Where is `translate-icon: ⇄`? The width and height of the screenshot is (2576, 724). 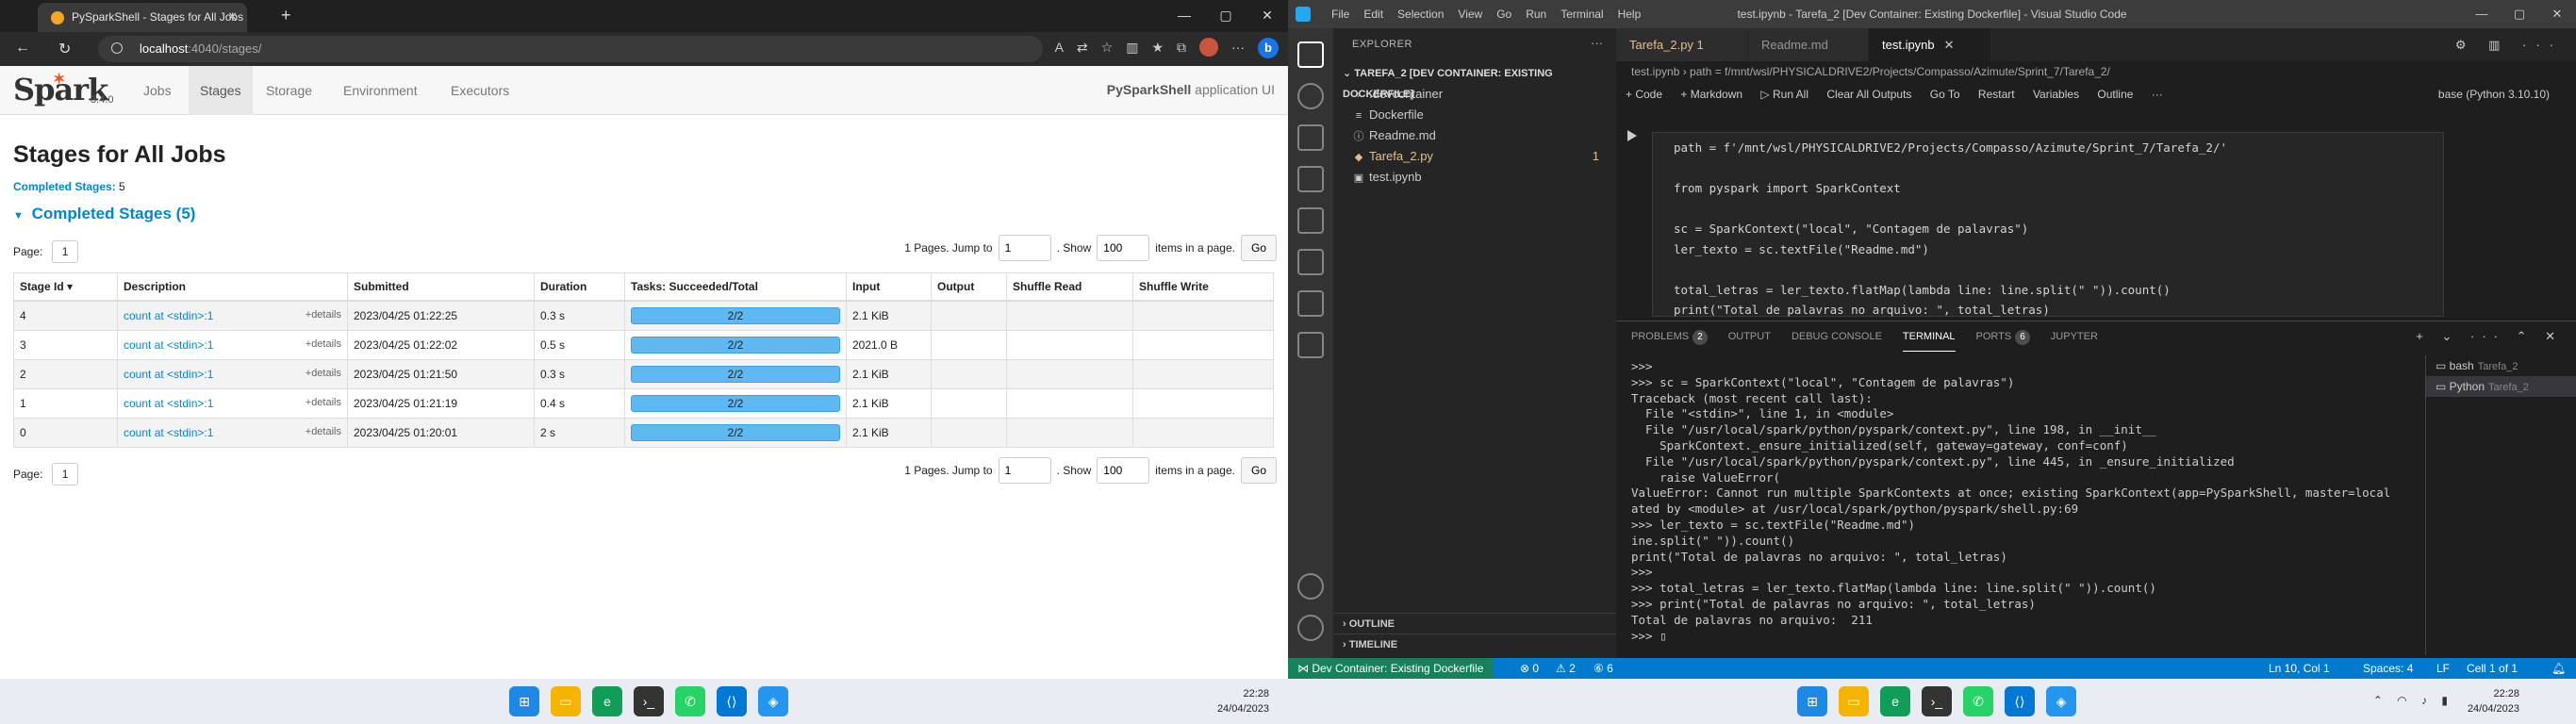 translate-icon: ⇄ is located at coordinates (1082, 49).